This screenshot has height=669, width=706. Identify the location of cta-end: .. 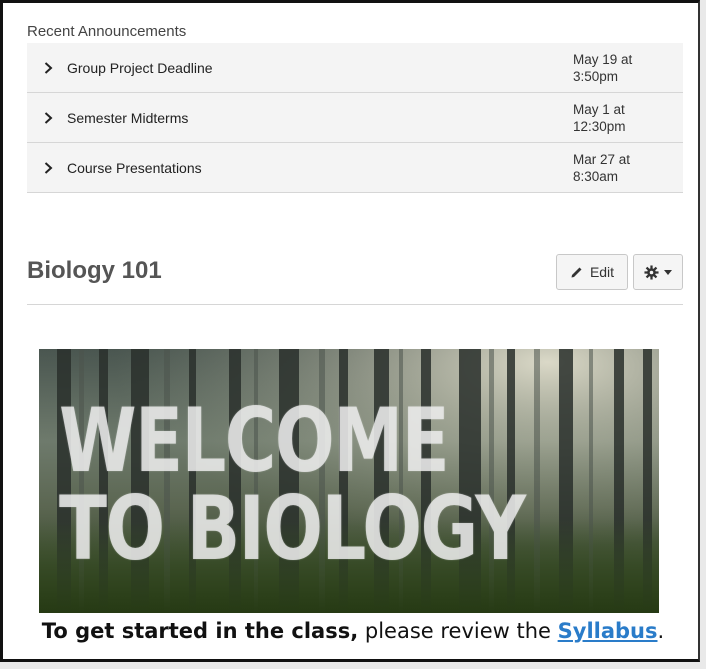
(661, 631).